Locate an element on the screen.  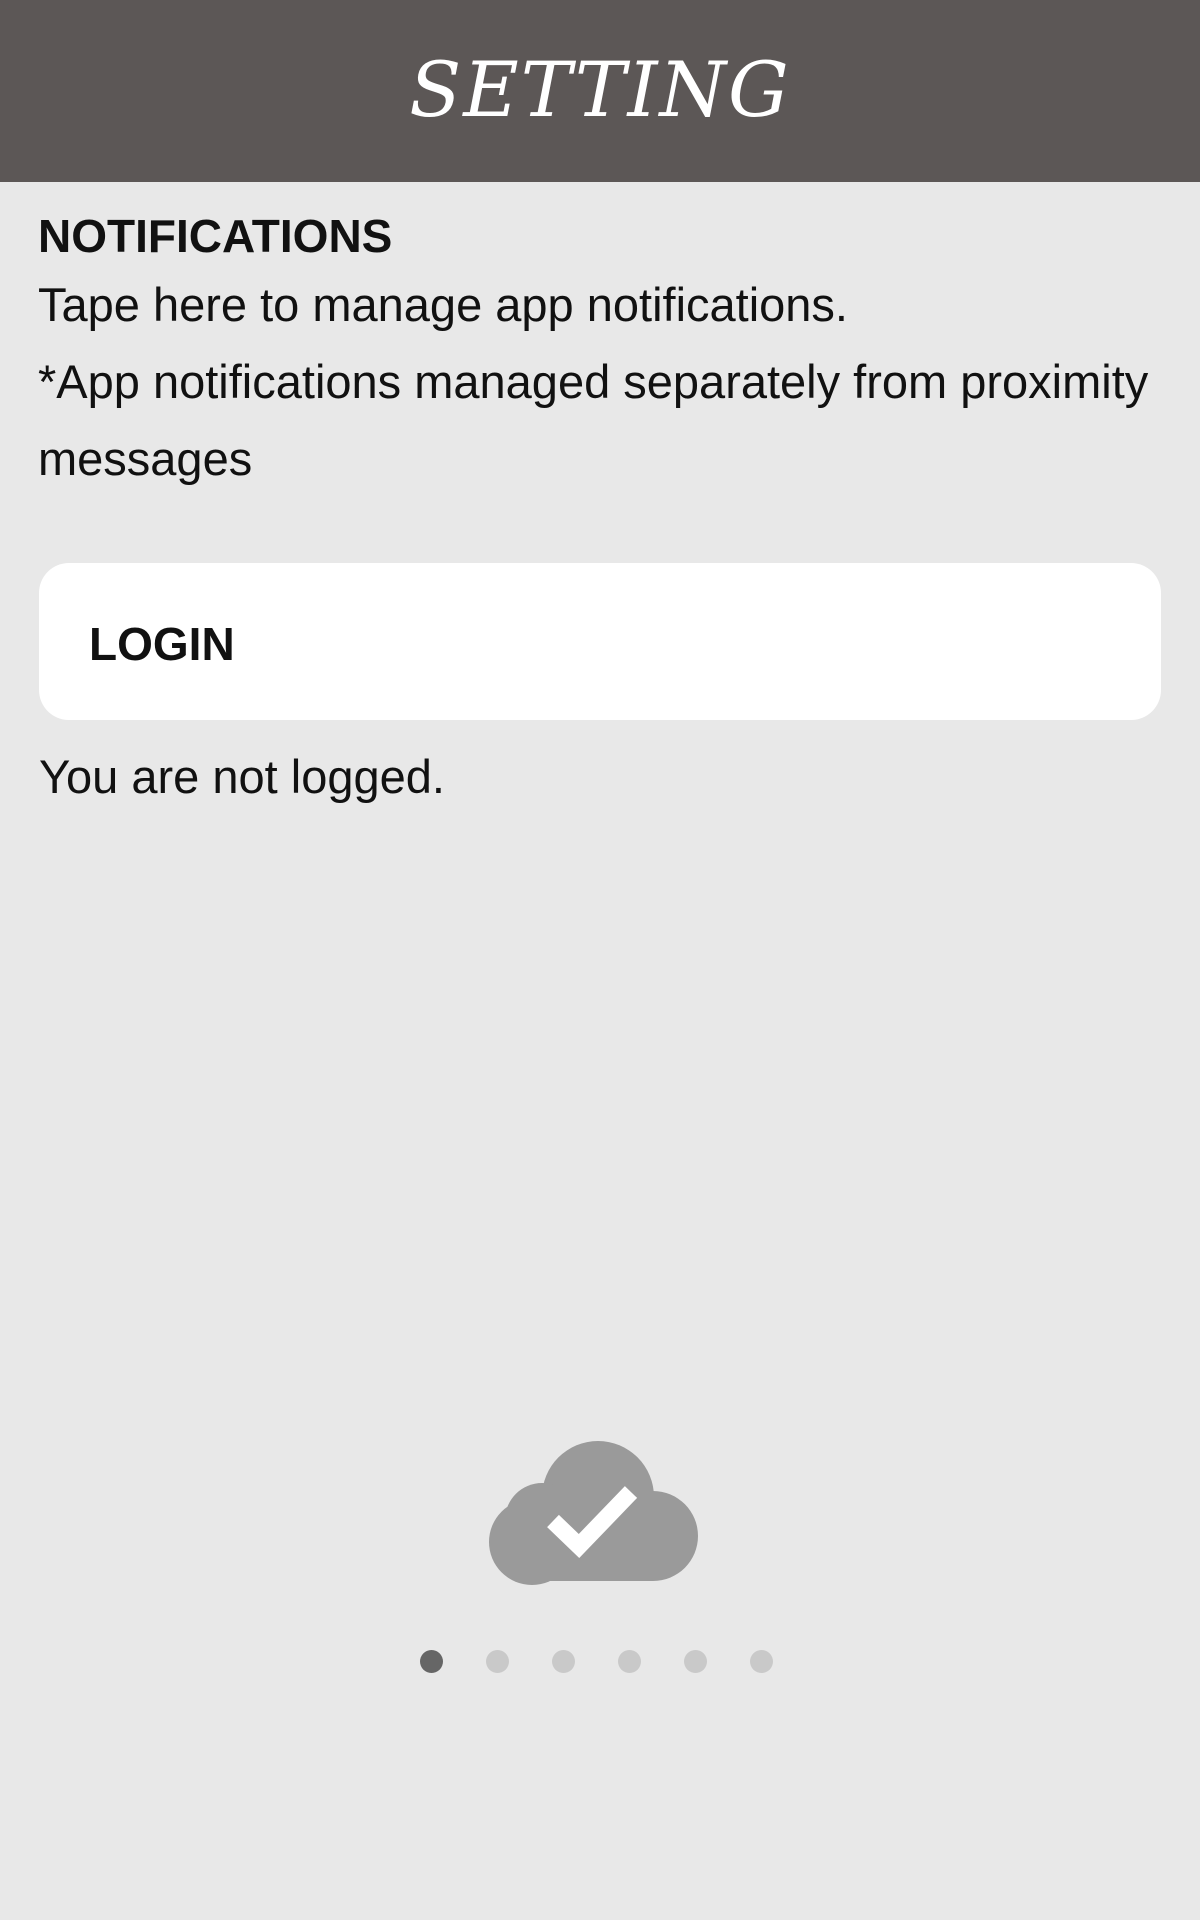
login-button-label: LOGIN is located at coordinates (162, 643).